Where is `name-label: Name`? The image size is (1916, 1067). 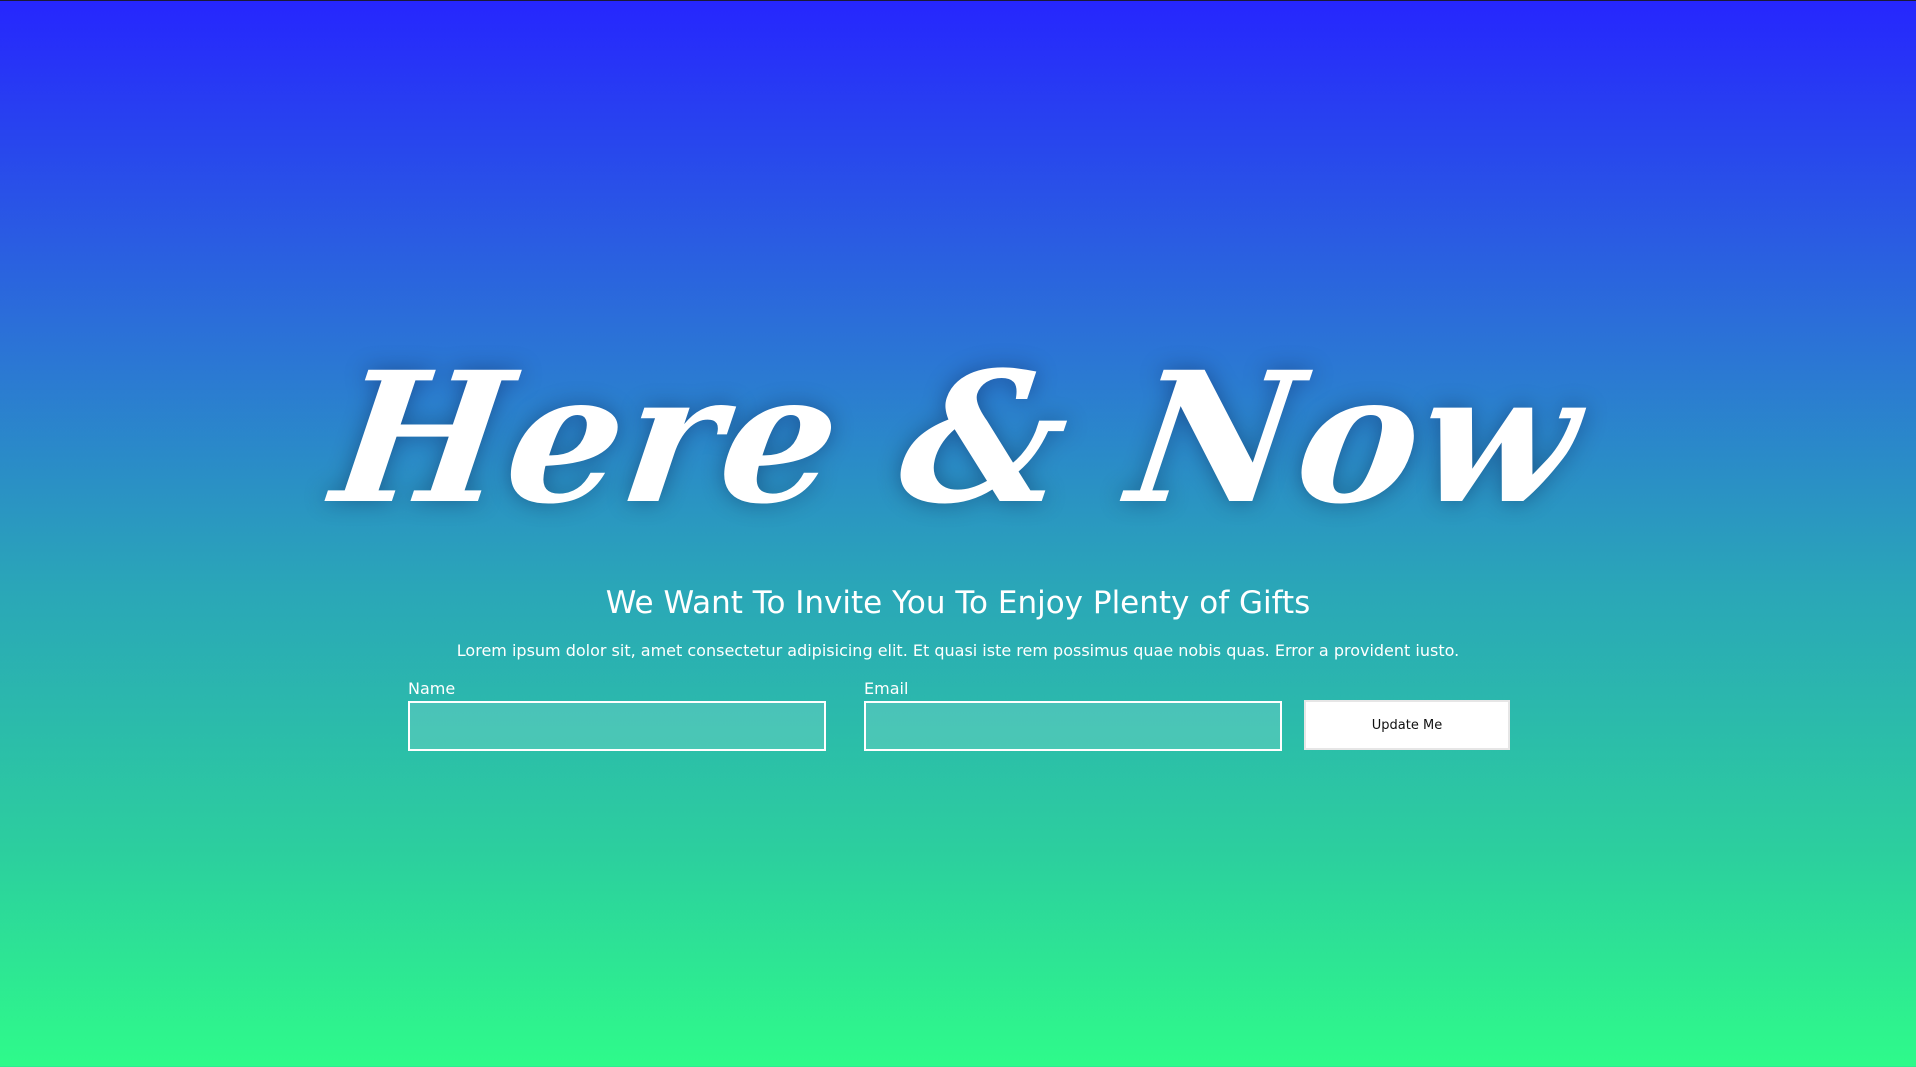 name-label: Name is located at coordinates (432, 688).